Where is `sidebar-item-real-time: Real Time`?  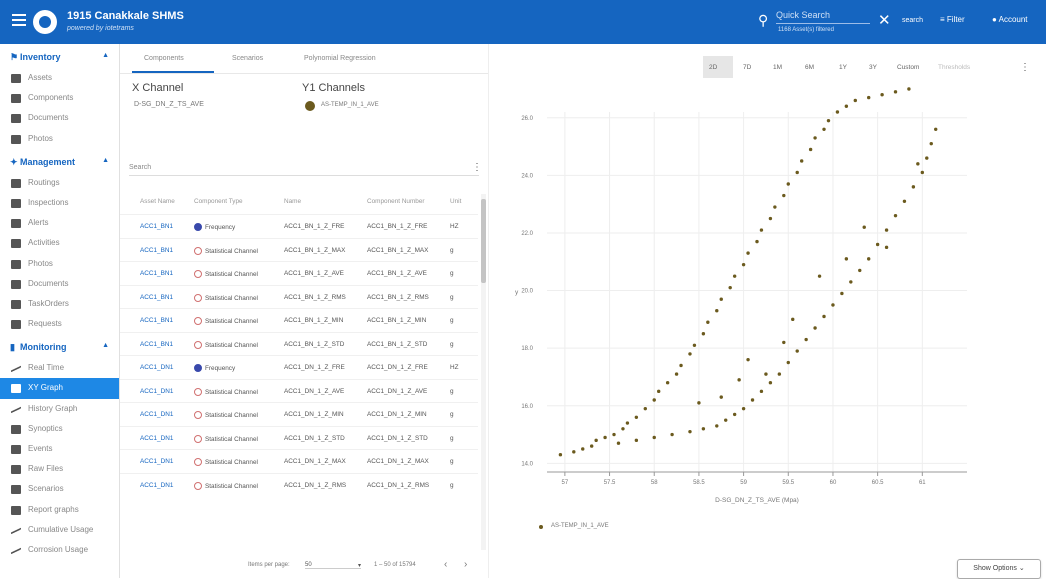 sidebar-item-real-time: Real Time is located at coordinates (59, 368).